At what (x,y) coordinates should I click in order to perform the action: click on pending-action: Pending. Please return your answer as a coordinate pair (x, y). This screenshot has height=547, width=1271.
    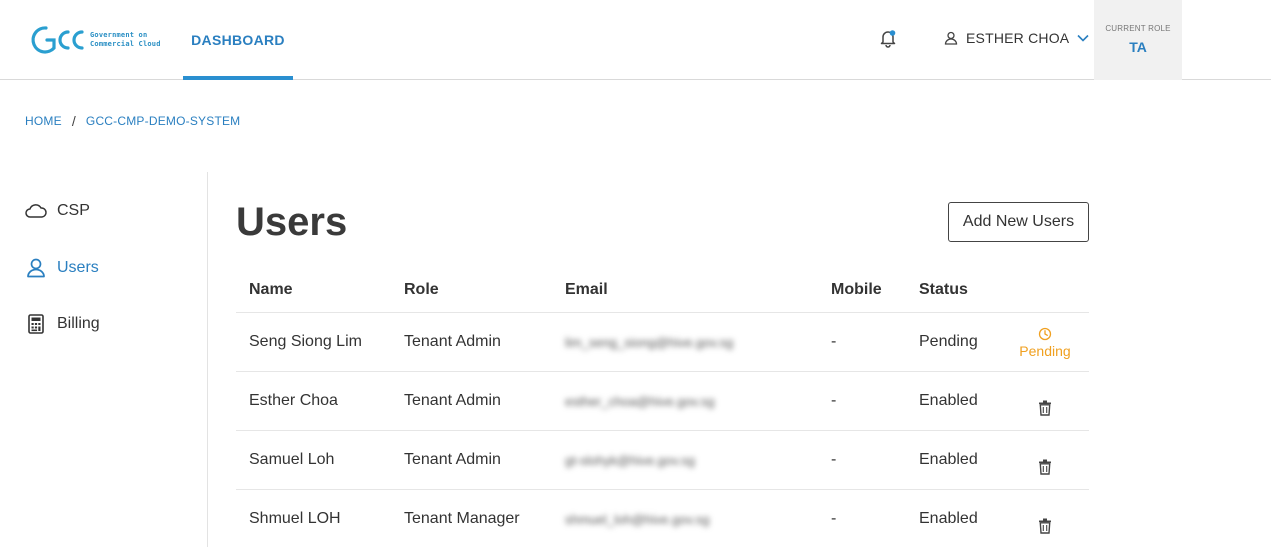
    Looking at the image, I should click on (1045, 342).